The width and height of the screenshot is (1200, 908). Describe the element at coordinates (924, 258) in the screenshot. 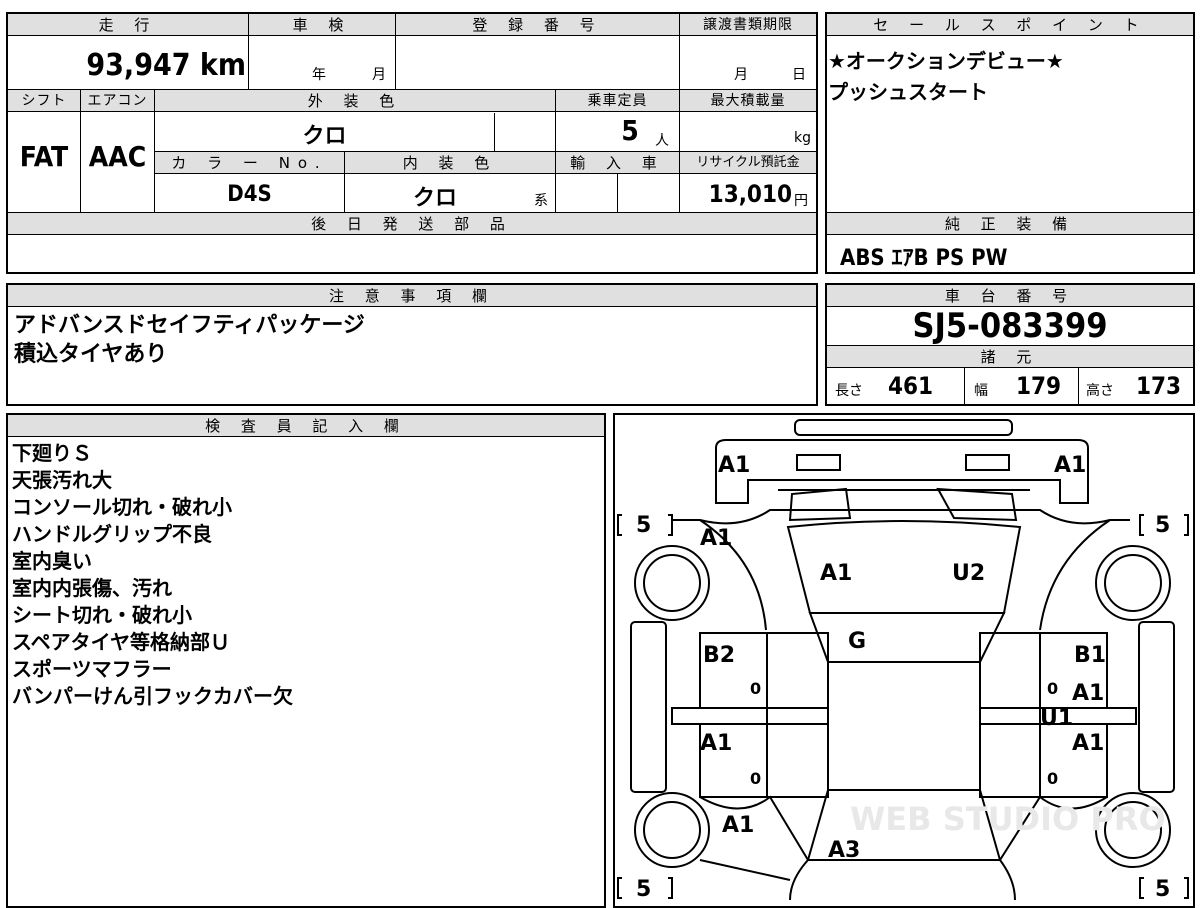

I see `equipment-value: ABS ｴｱB PS PW` at that location.